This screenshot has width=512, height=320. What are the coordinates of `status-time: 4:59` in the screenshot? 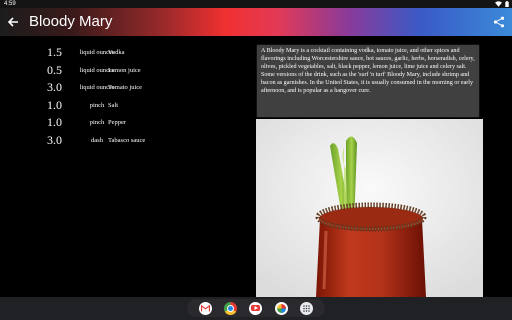 It's located at (10, 4).